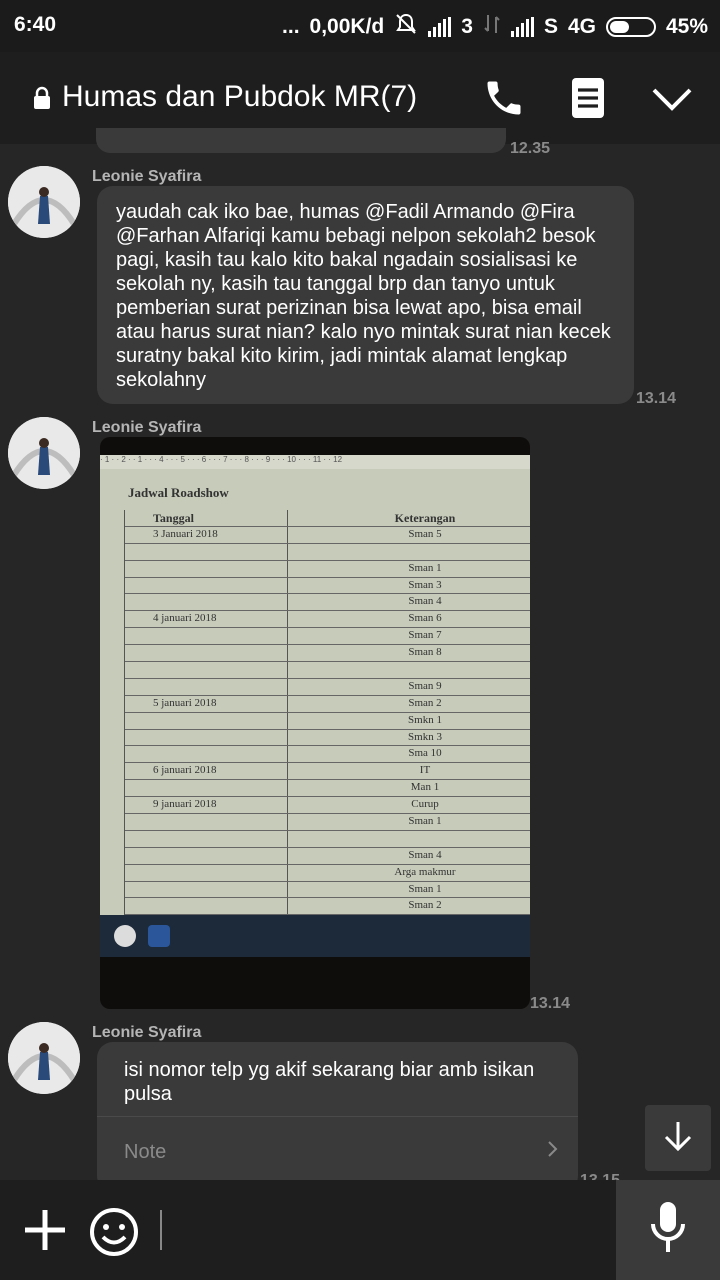 This screenshot has height=1280, width=720. Describe the element at coordinates (301, 140) in the screenshot. I see `previous-message-bubble` at that location.